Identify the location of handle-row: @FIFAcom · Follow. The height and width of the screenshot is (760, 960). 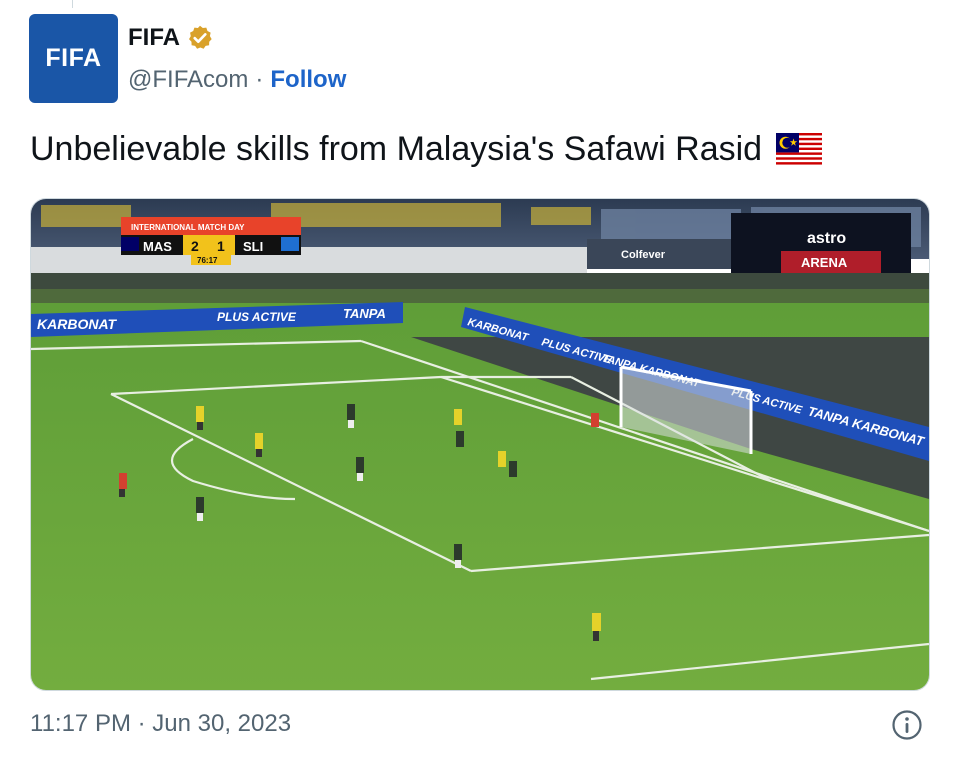
(237, 80).